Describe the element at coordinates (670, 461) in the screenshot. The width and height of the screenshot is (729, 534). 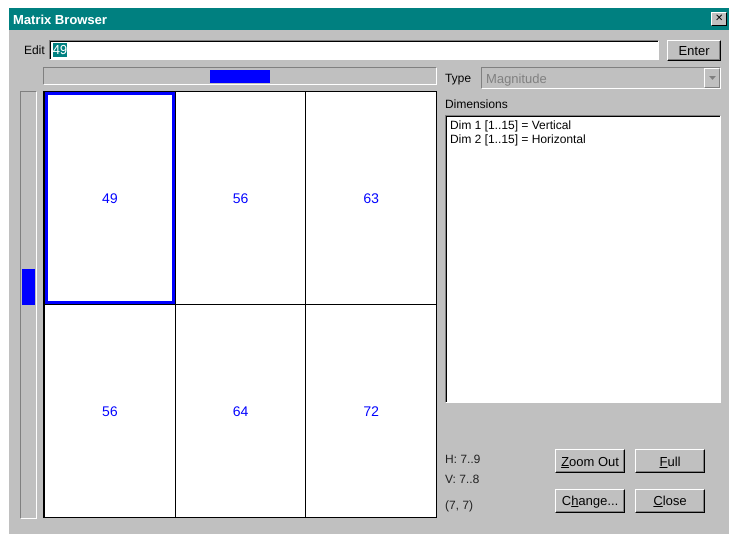
I see `dialog-button: Full` at that location.